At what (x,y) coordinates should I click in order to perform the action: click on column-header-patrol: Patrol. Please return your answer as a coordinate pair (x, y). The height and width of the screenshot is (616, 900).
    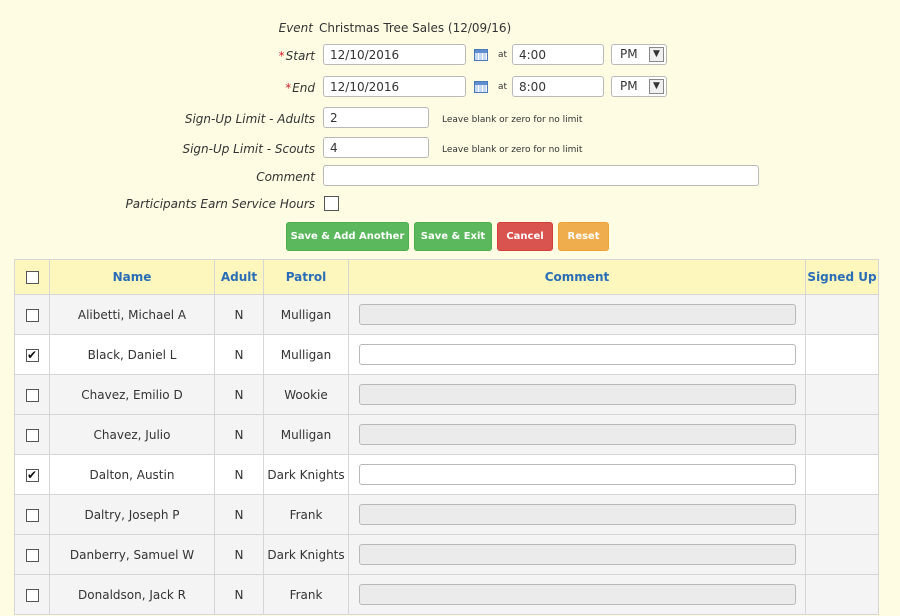
    Looking at the image, I should click on (306, 277).